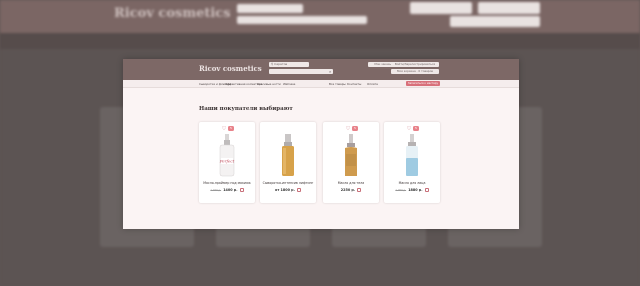 The width and height of the screenshot is (640, 286). I want to click on nav-secondary-item: Оплата, so click(372, 84).